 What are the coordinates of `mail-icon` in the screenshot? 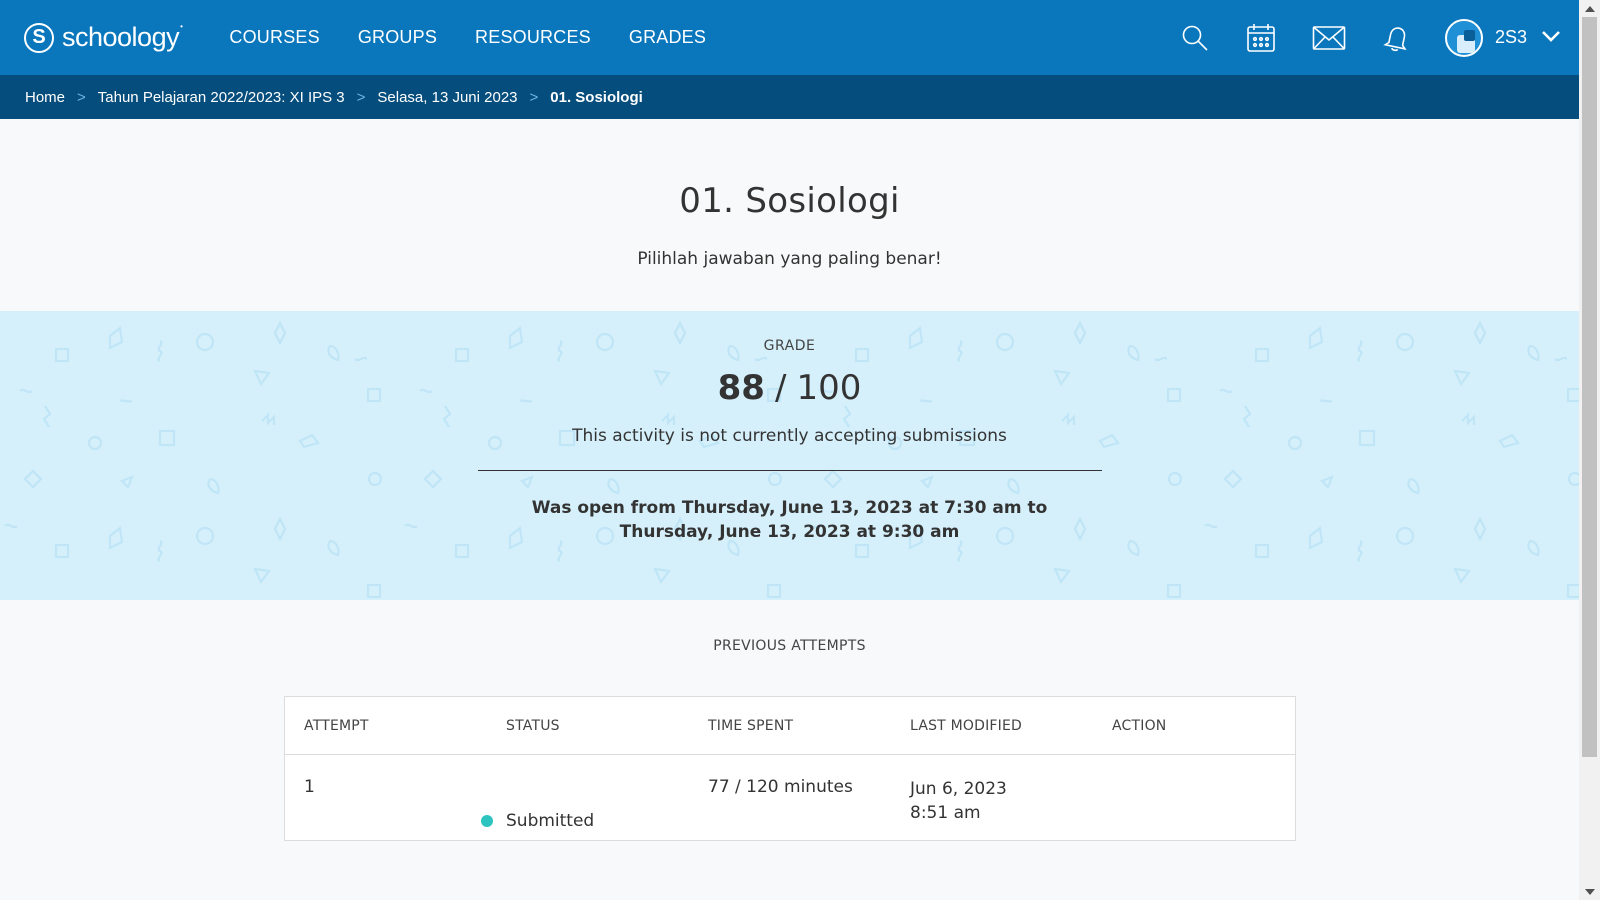 It's located at (1329, 38).